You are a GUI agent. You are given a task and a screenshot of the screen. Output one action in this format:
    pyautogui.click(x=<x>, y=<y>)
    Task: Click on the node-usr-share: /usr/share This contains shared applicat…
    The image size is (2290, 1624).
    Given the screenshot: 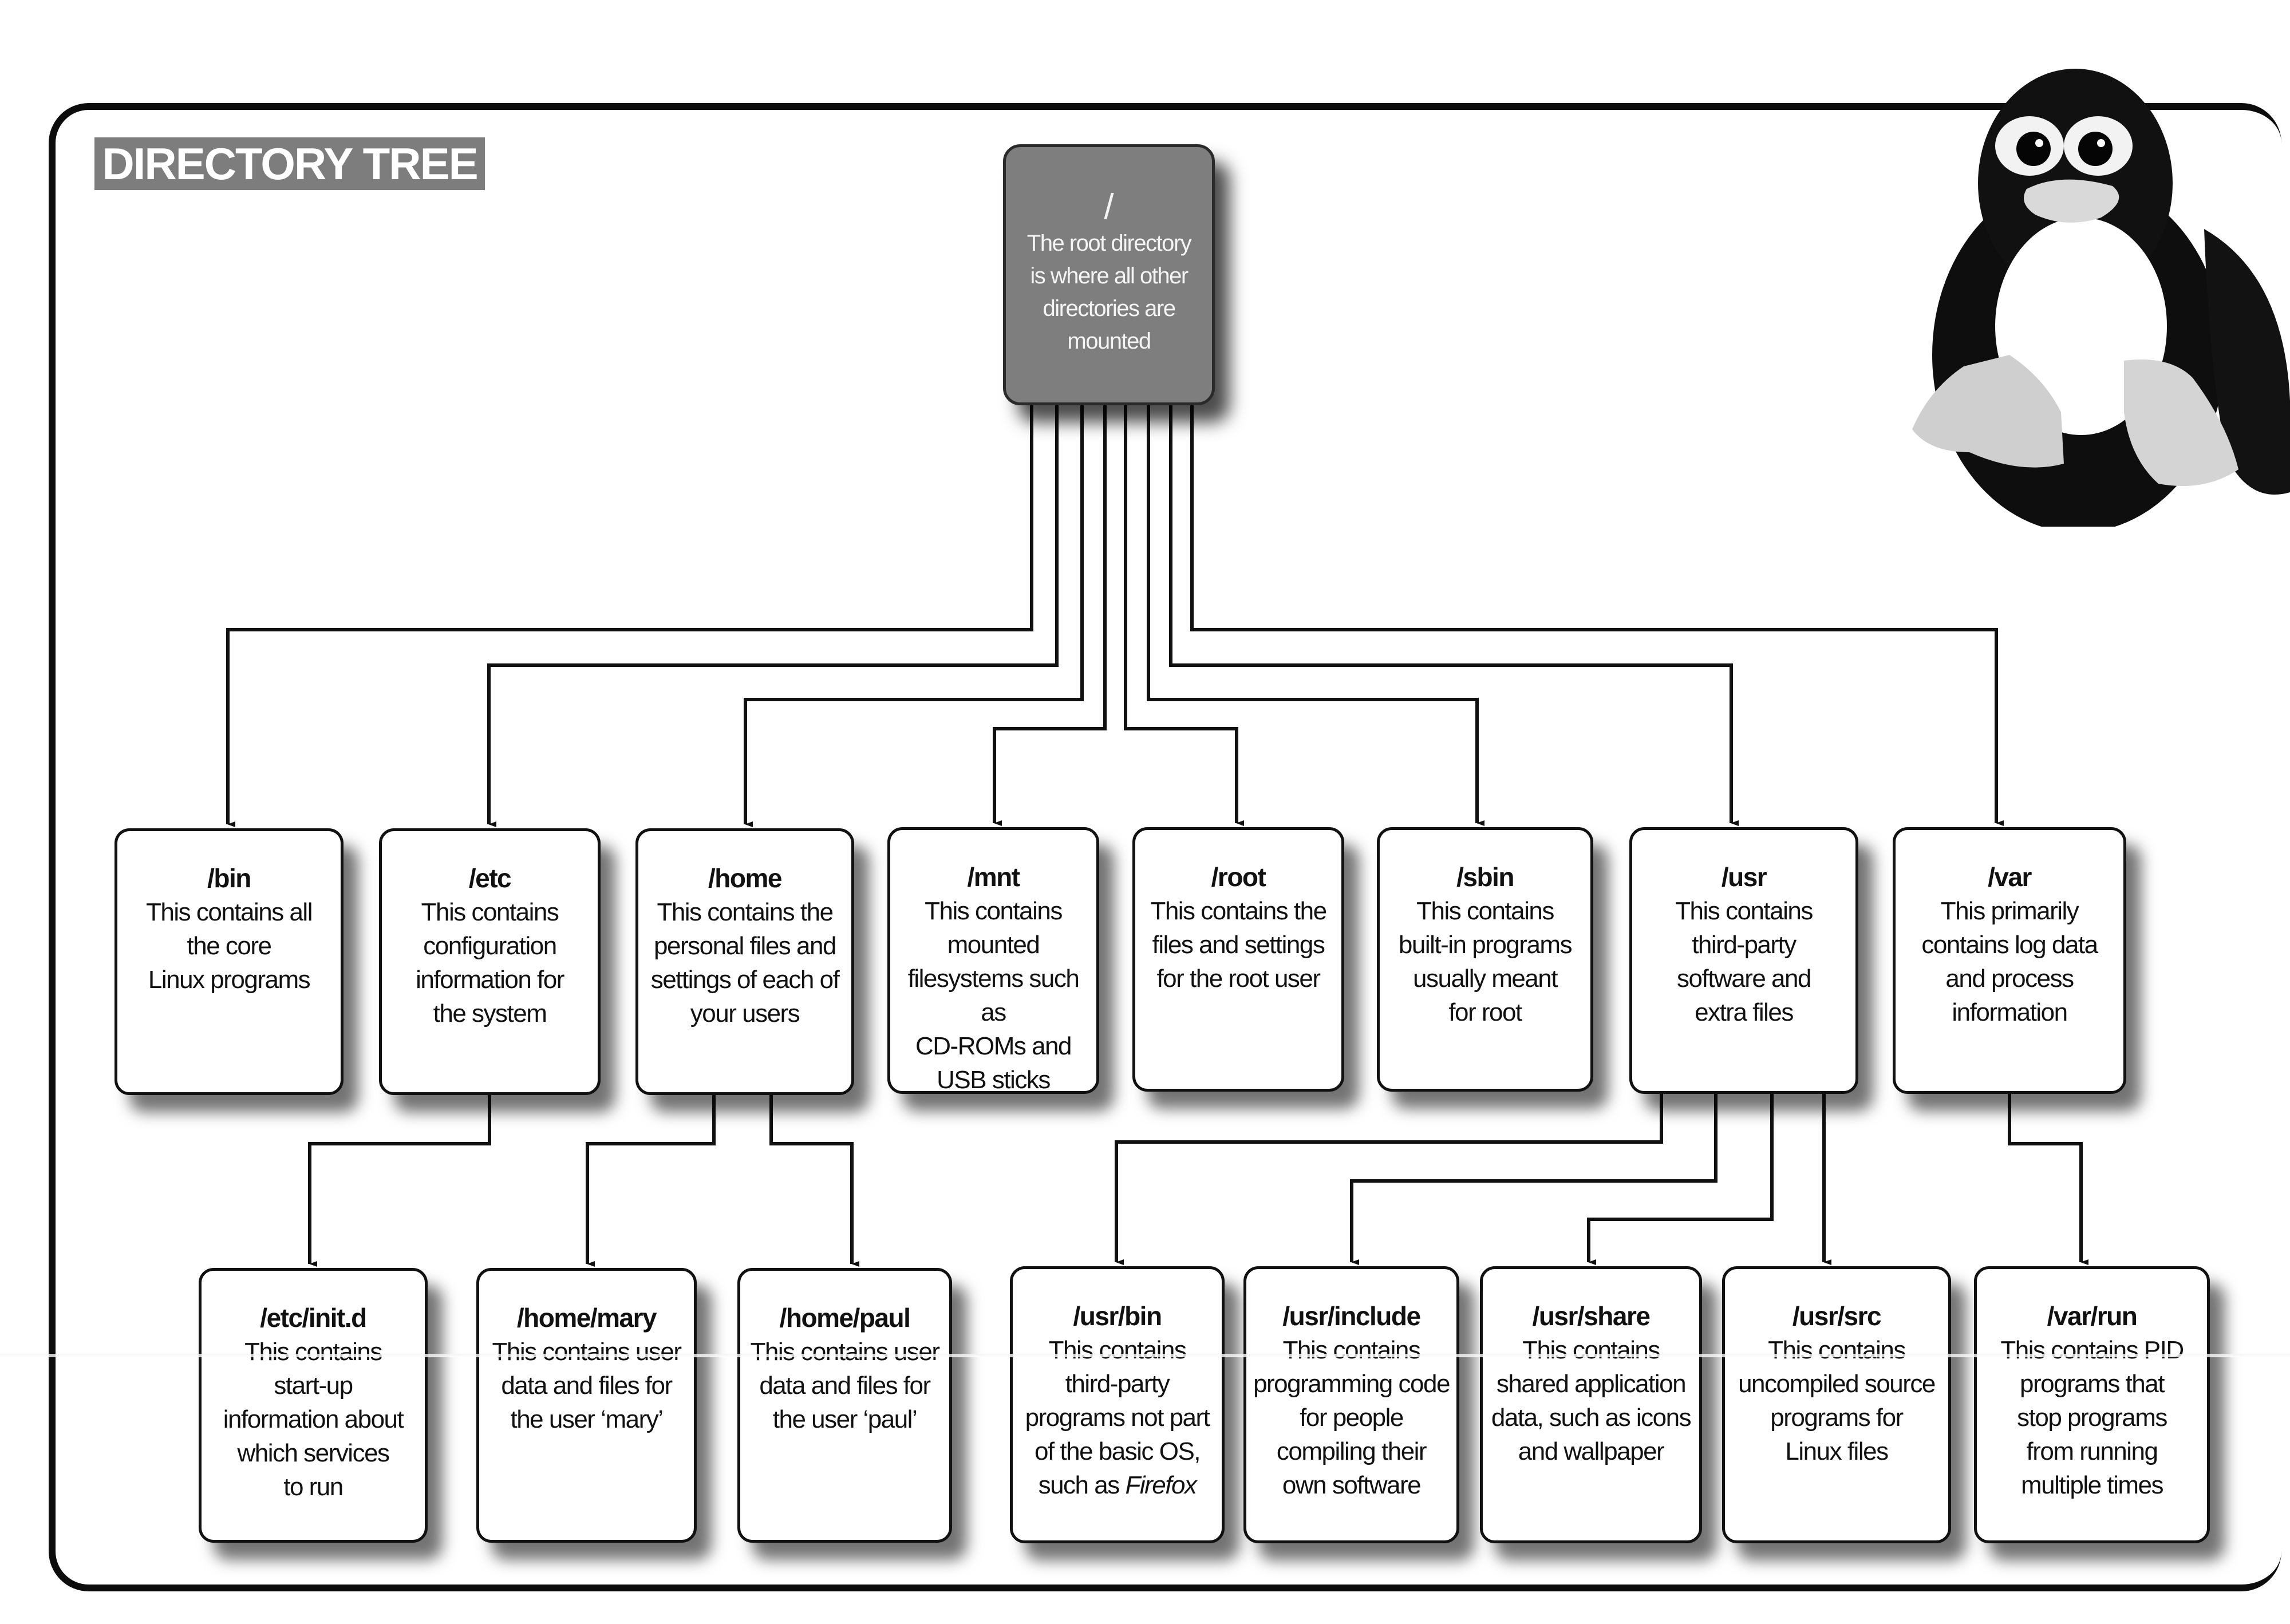 What is the action you would take?
    pyautogui.click(x=1591, y=1404)
    